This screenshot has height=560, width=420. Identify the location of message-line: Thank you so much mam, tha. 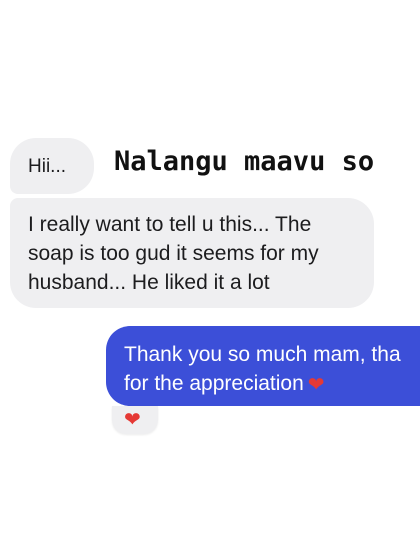
(262, 354).